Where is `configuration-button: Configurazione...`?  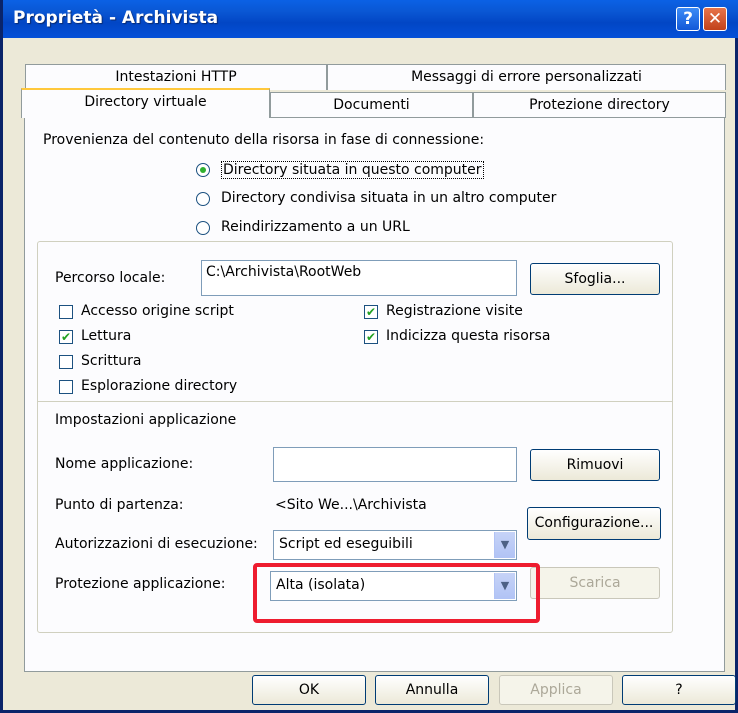 configuration-button: Configurazione... is located at coordinates (594, 523).